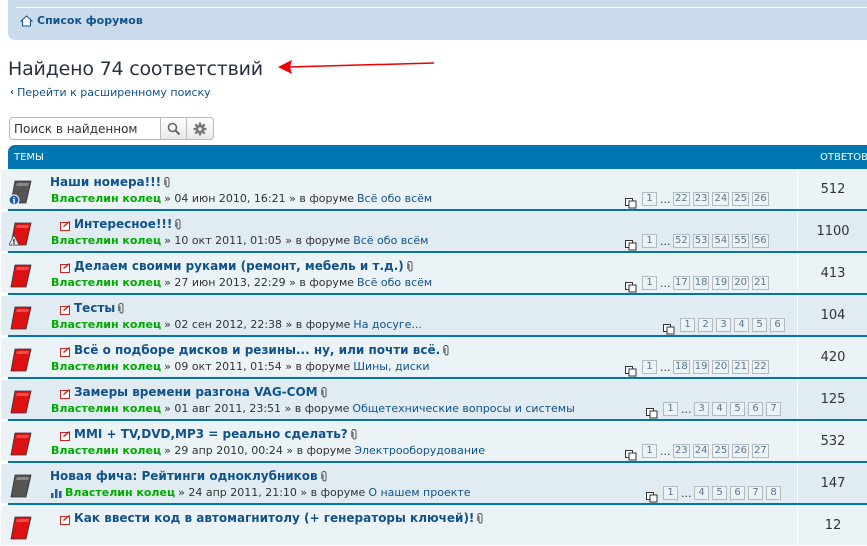  Describe the element at coordinates (123, 224) in the screenshot. I see `topic-title-link: Интересное!!!` at that location.